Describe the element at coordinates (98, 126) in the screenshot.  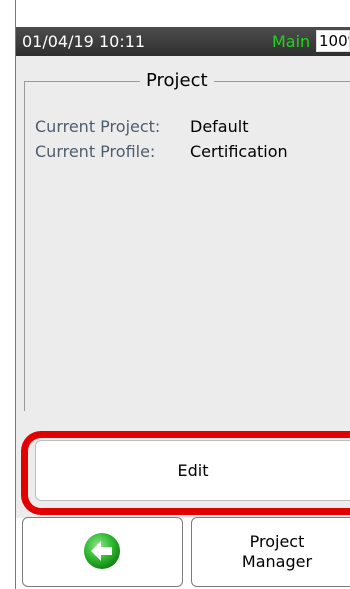
I see `current-project-label: Current Project:` at that location.